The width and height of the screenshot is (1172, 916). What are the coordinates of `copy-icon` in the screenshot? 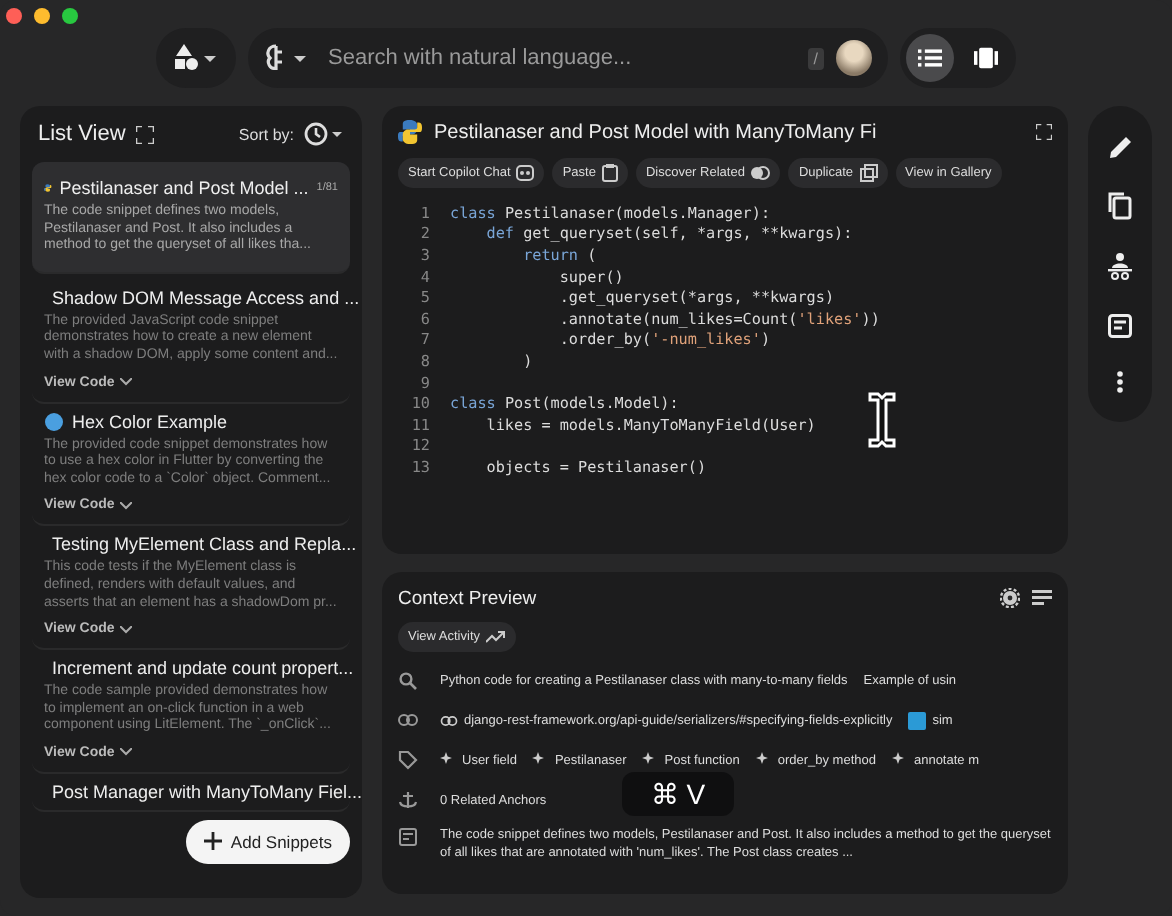 It's located at (1120, 206).